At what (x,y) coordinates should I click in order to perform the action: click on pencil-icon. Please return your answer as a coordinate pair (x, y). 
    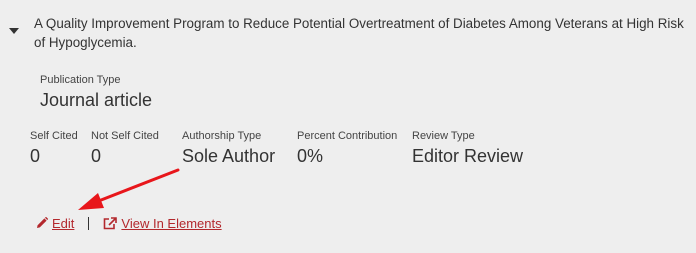
    Looking at the image, I should click on (42, 222).